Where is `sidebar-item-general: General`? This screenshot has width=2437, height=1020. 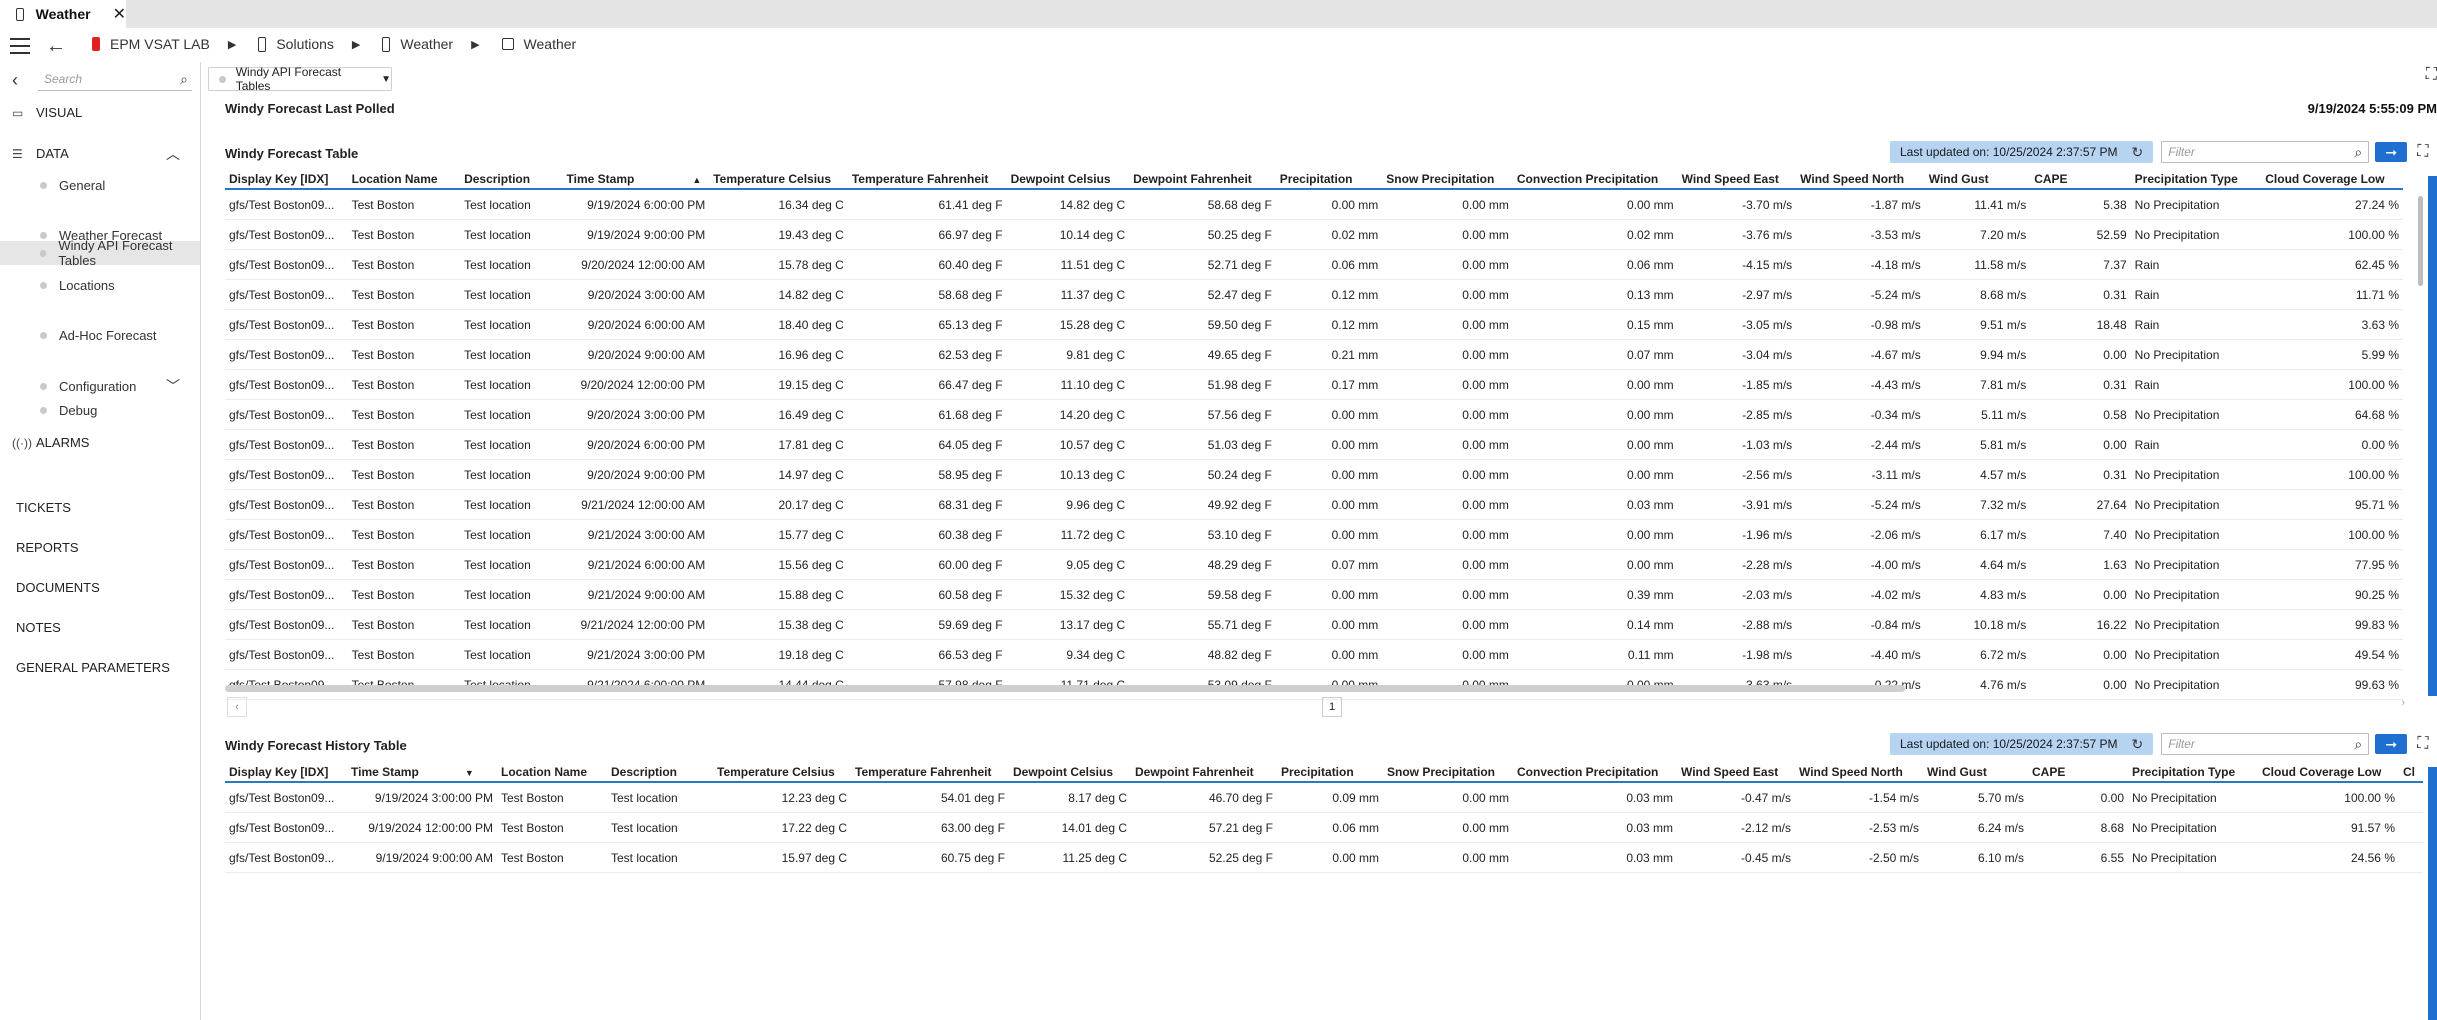
sidebar-item-general: General is located at coordinates (72, 185).